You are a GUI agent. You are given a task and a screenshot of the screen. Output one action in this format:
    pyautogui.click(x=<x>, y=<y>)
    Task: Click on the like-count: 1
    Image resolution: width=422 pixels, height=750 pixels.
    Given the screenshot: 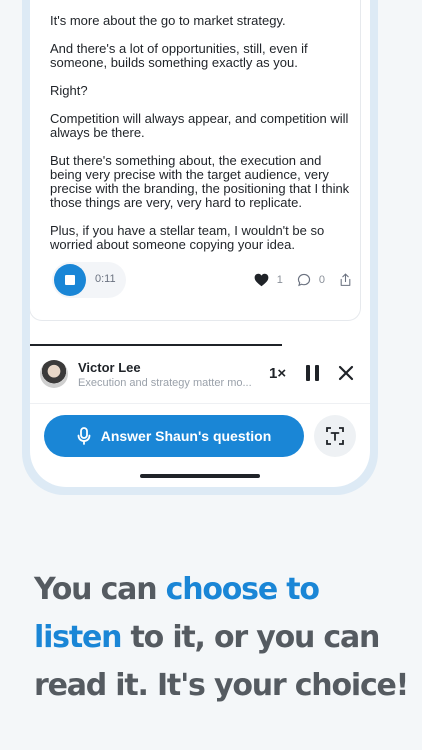 What is the action you would take?
    pyautogui.click(x=279, y=280)
    